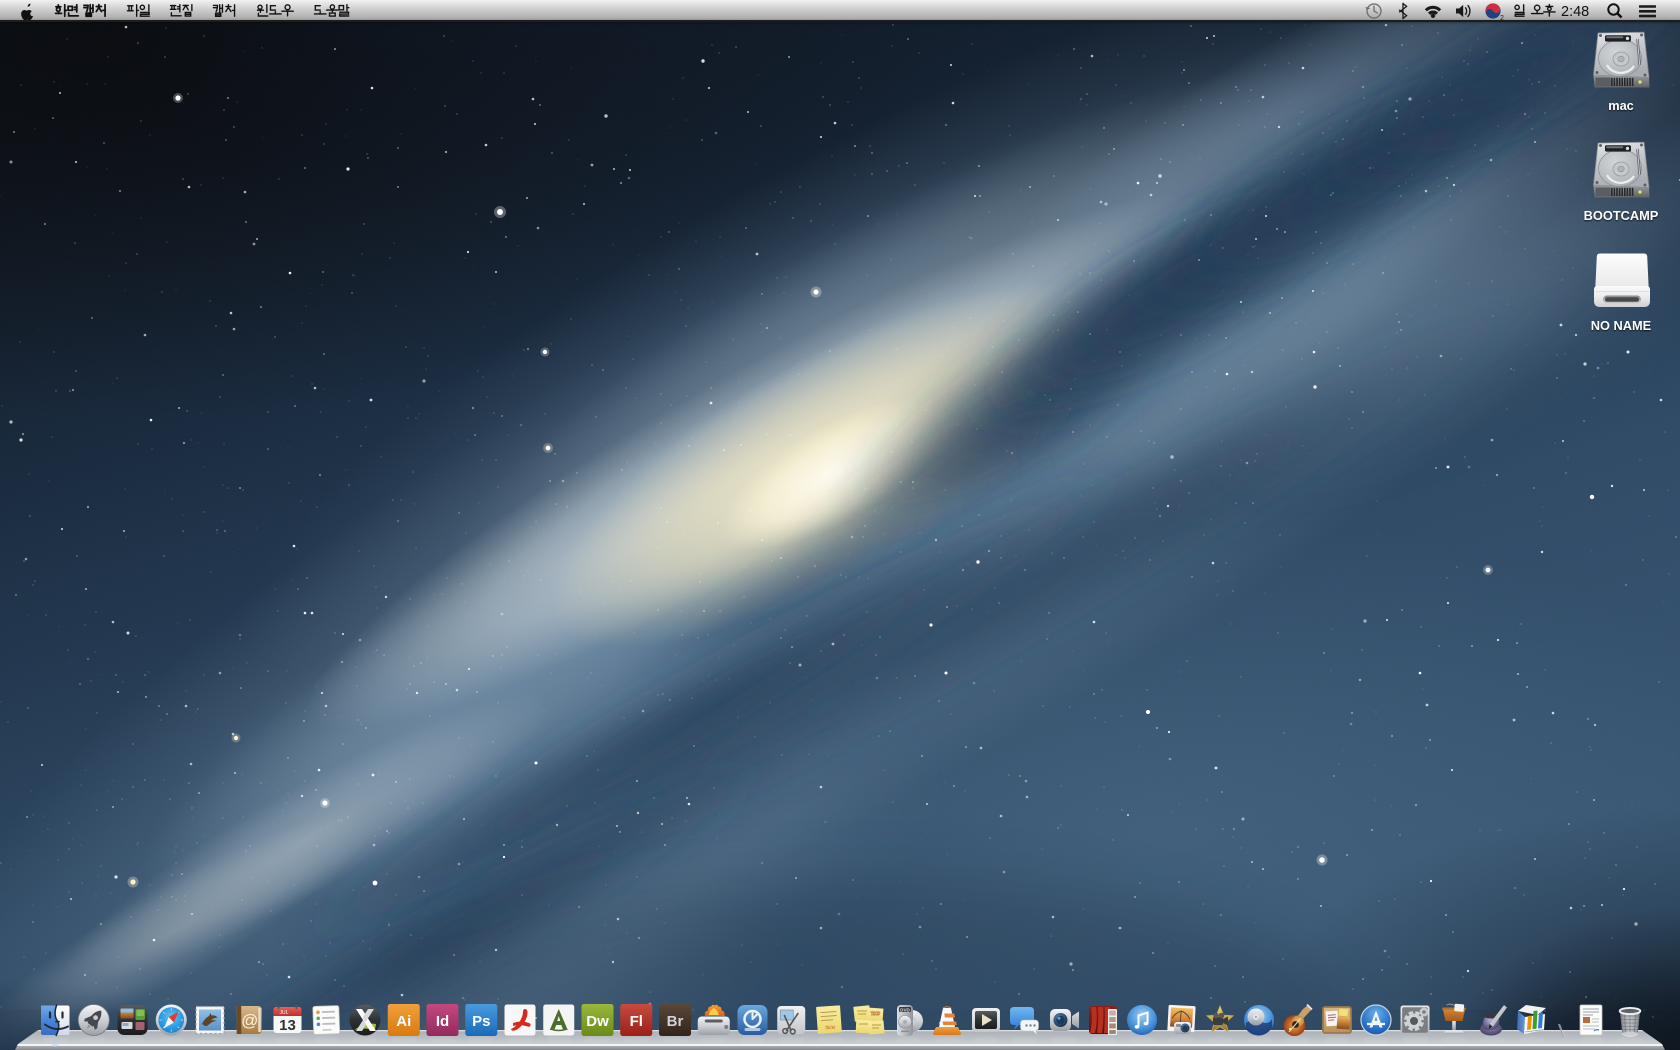  Describe the element at coordinates (481, 1021) in the screenshot. I see `svg-text: Ps` at that location.